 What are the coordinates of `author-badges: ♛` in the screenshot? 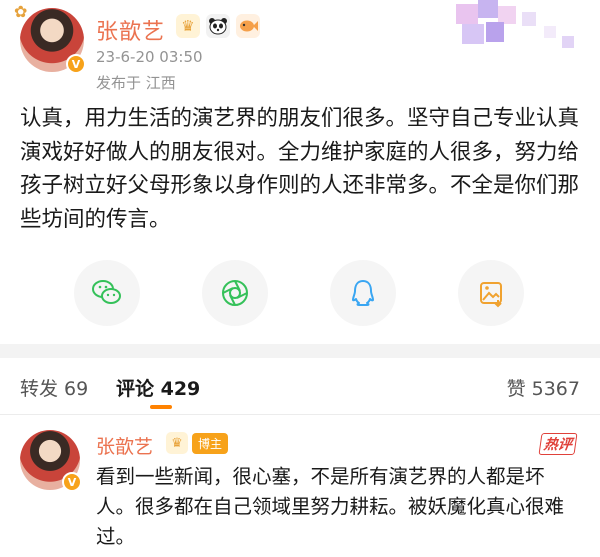 It's located at (218, 26).